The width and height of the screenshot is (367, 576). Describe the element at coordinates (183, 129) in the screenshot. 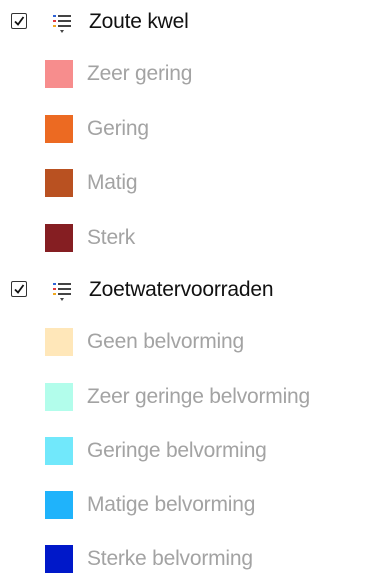

I see `legend-item: Gering` at that location.